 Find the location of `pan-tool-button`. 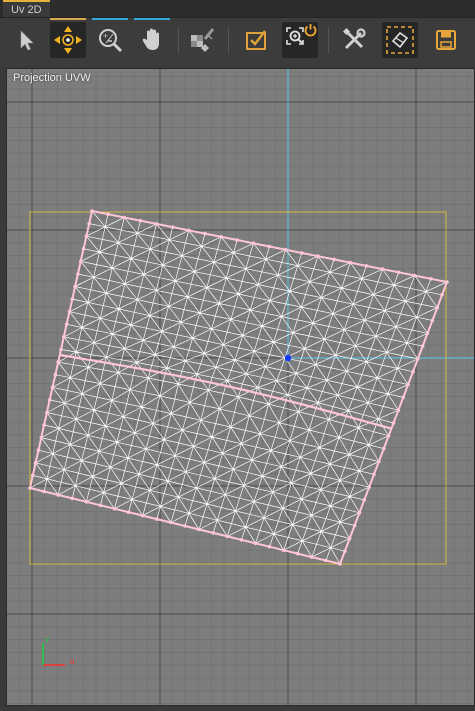

pan-tool-button is located at coordinates (152, 38).